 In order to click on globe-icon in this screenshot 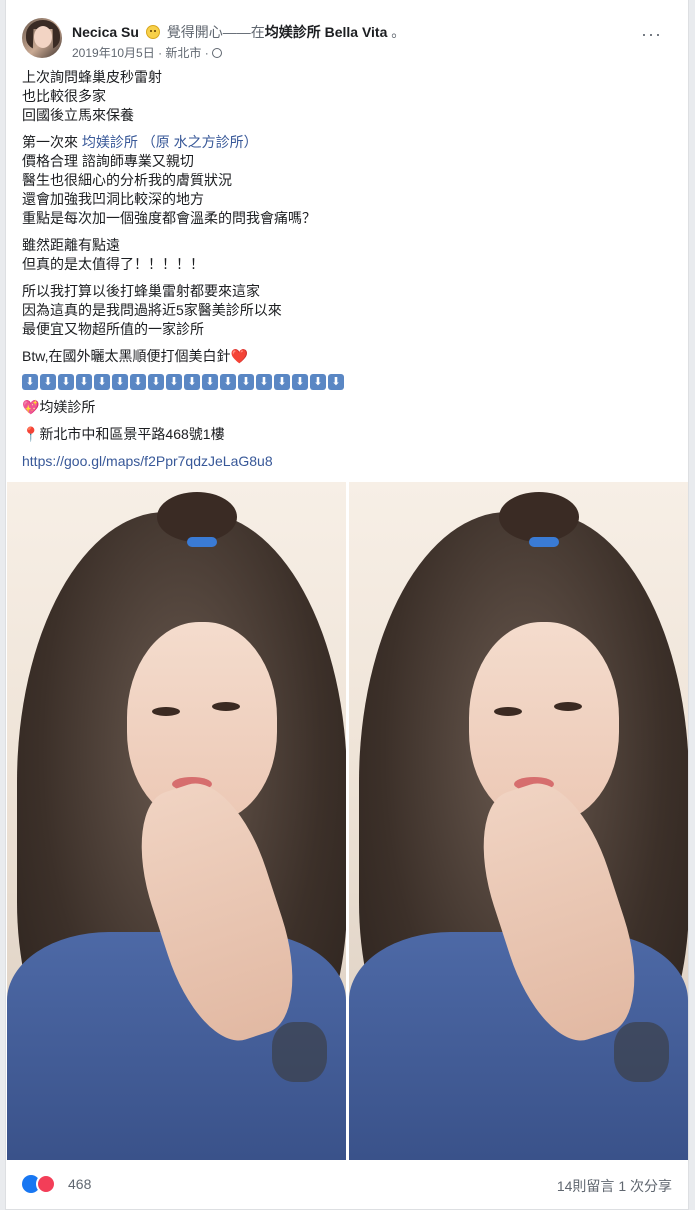, I will do `click(217, 53)`.